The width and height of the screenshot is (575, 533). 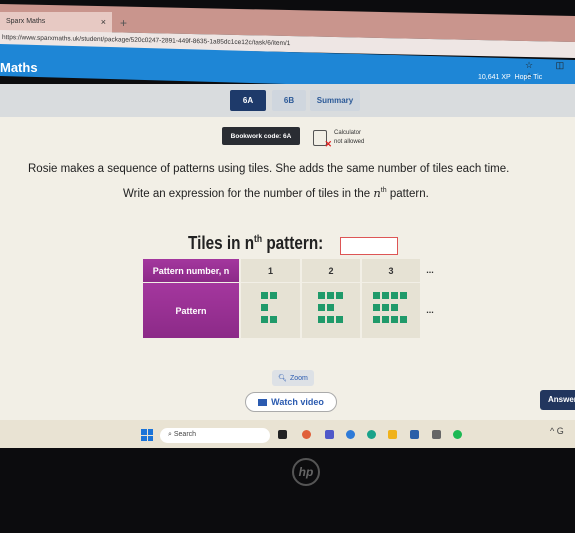 I want to click on windows-start-icon, so click(x=147, y=435).